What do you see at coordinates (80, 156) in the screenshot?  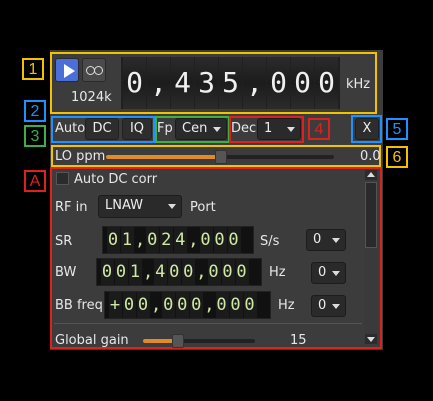 I see `lo-ppm-label: LO ppm` at bounding box center [80, 156].